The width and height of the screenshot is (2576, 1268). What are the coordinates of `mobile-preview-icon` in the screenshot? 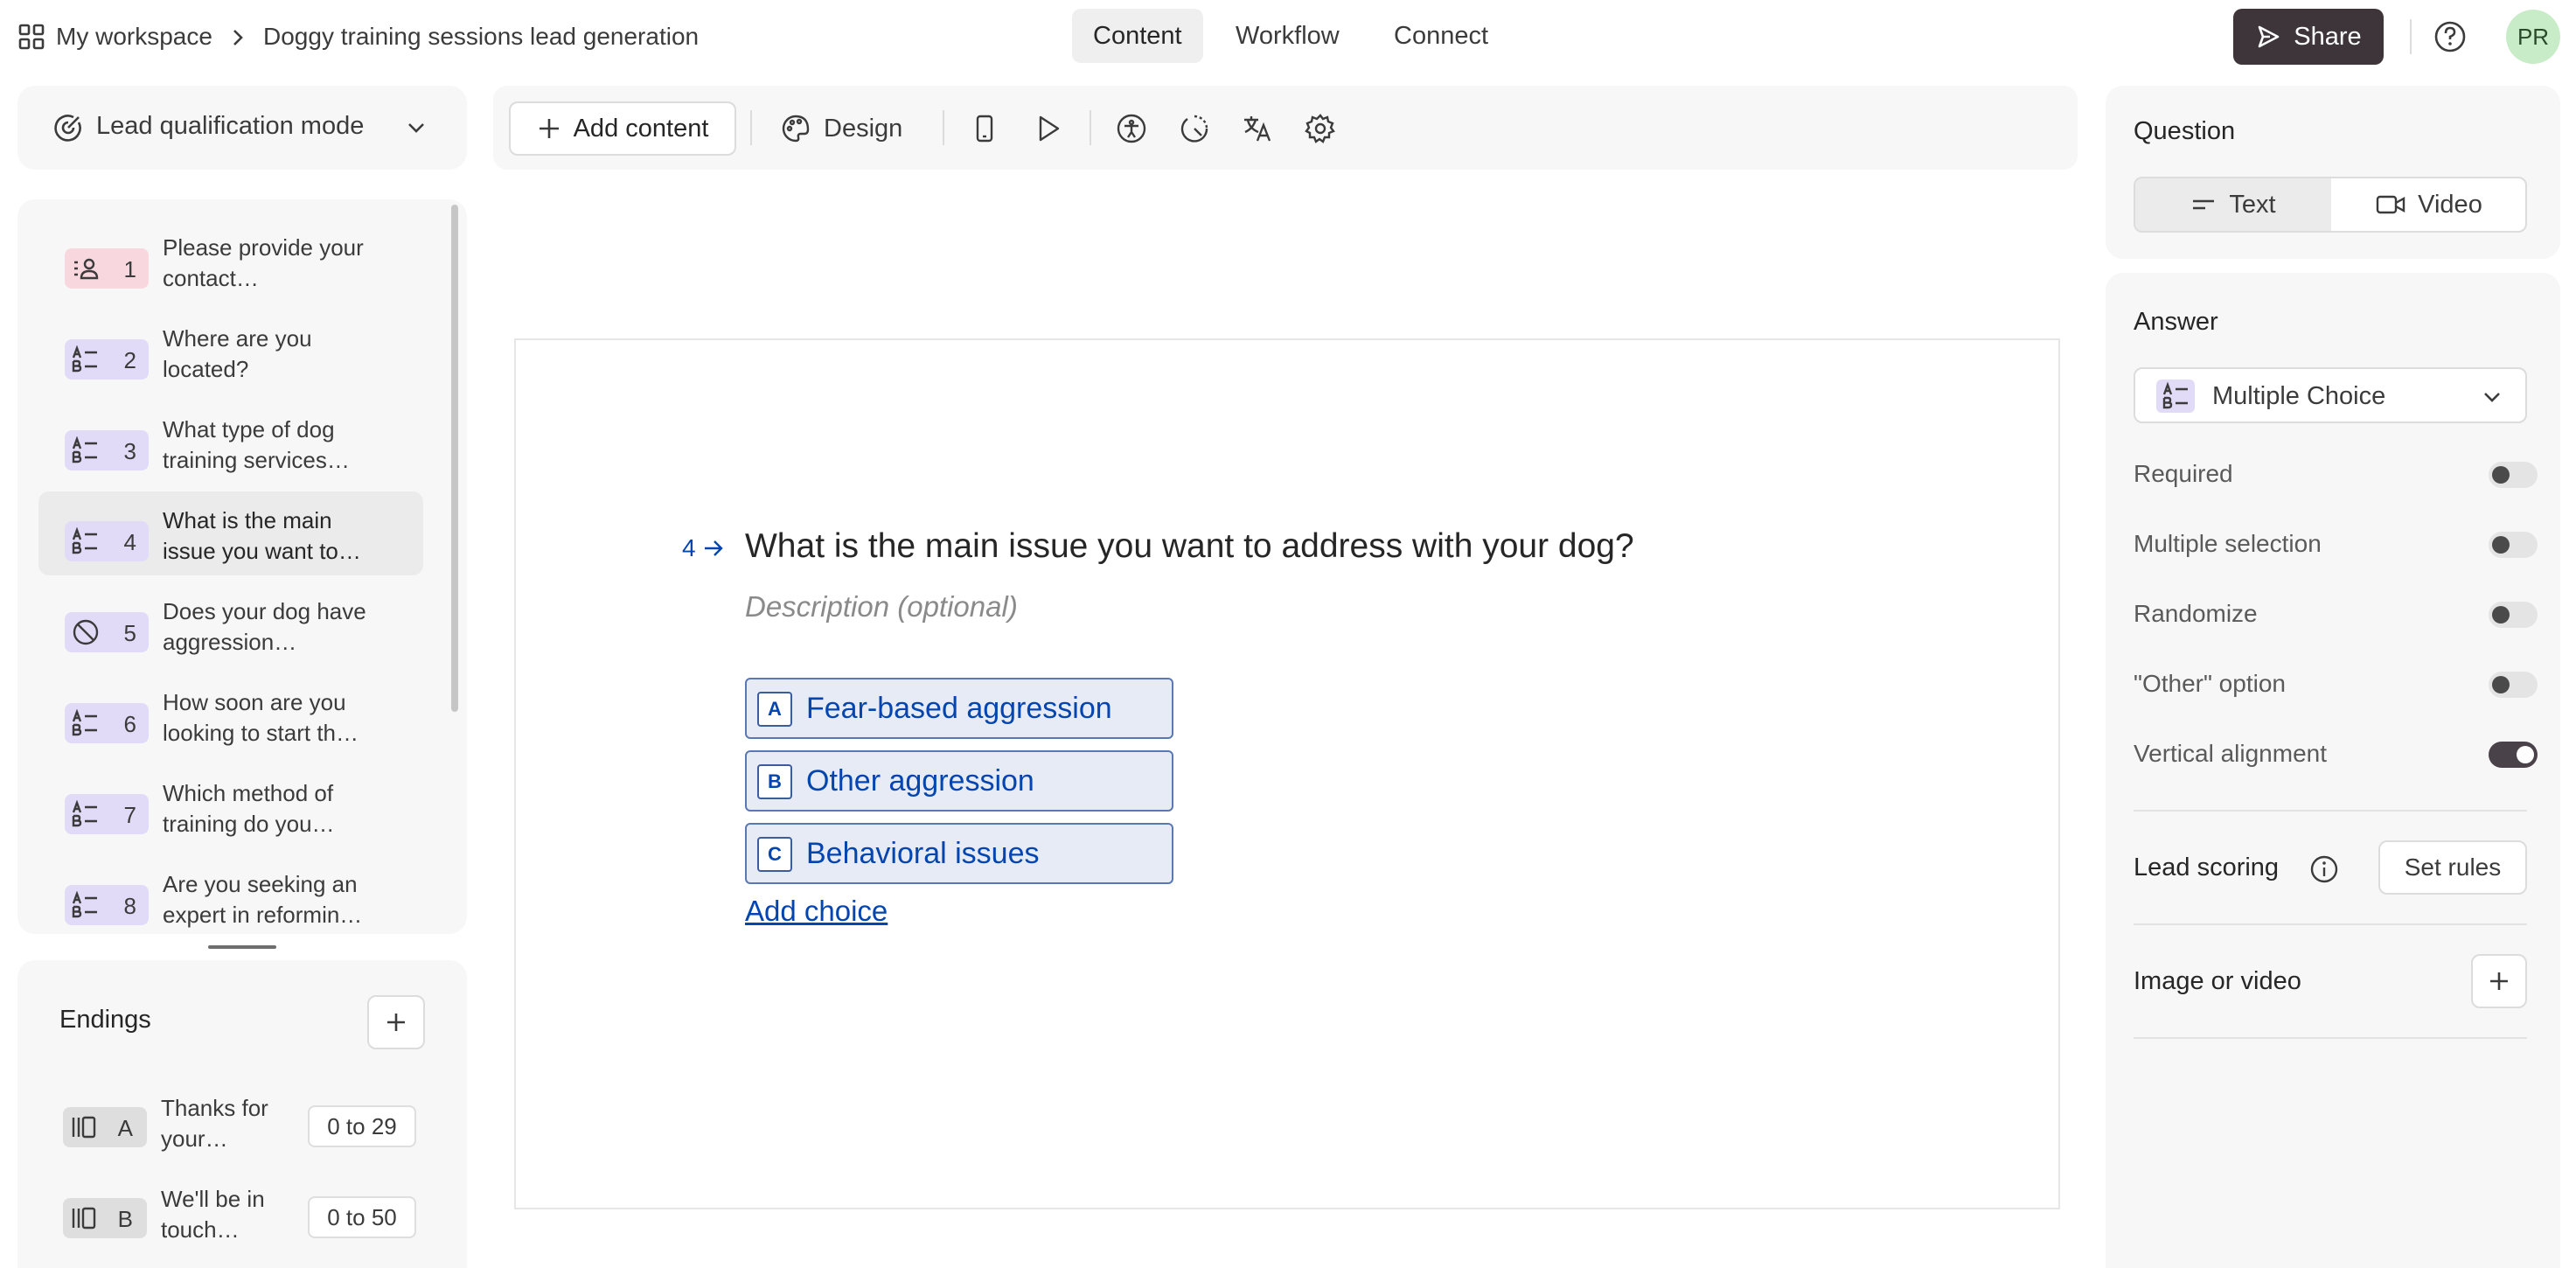 It's located at (984, 129).